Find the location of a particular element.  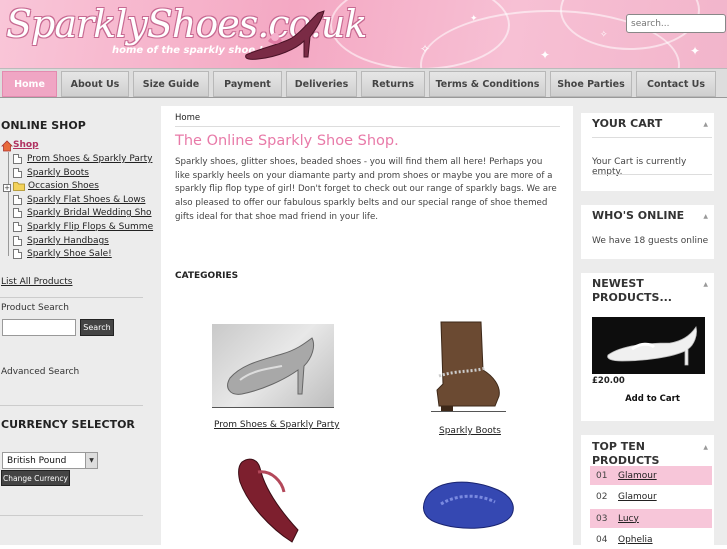

folder-icon is located at coordinates (19, 186).